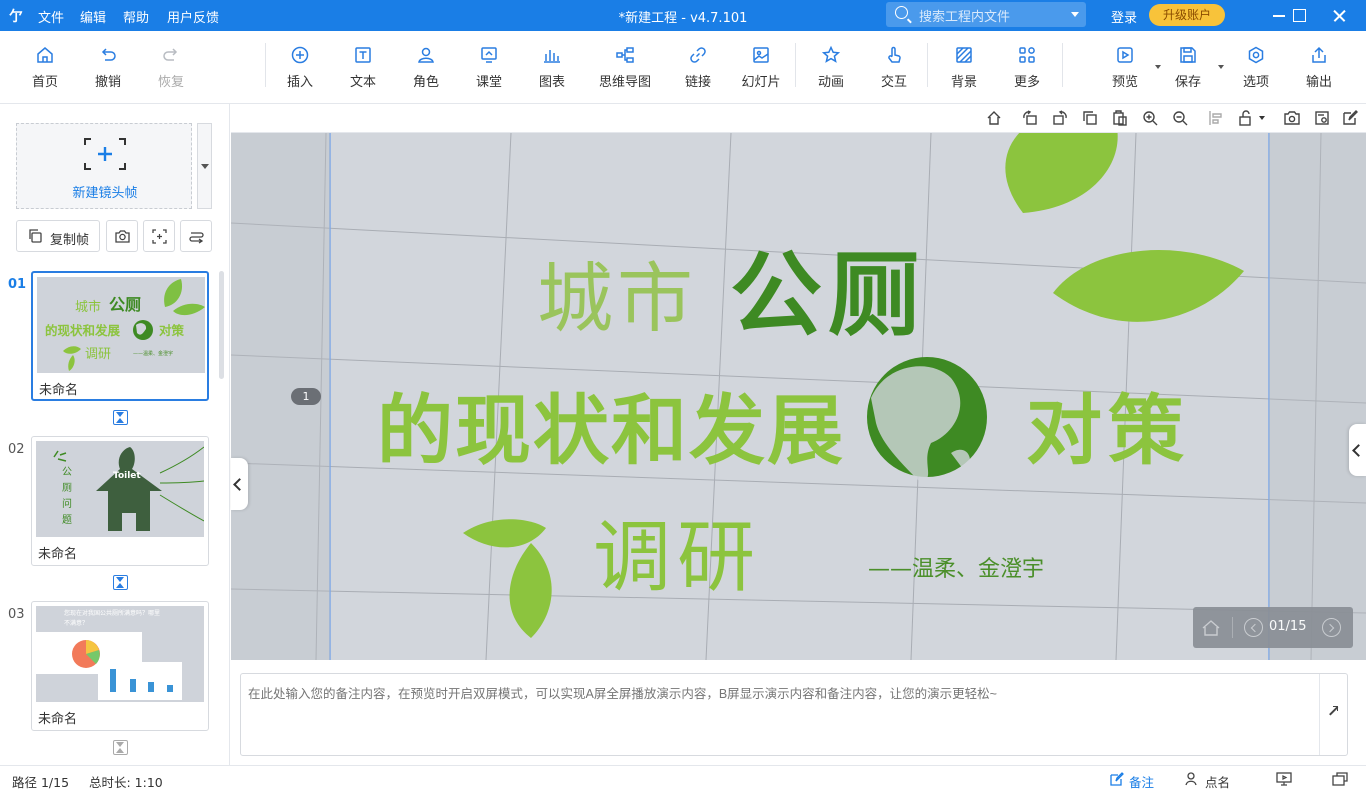  Describe the element at coordinates (306, 396) in the screenshot. I see `path-badge: 1` at that location.